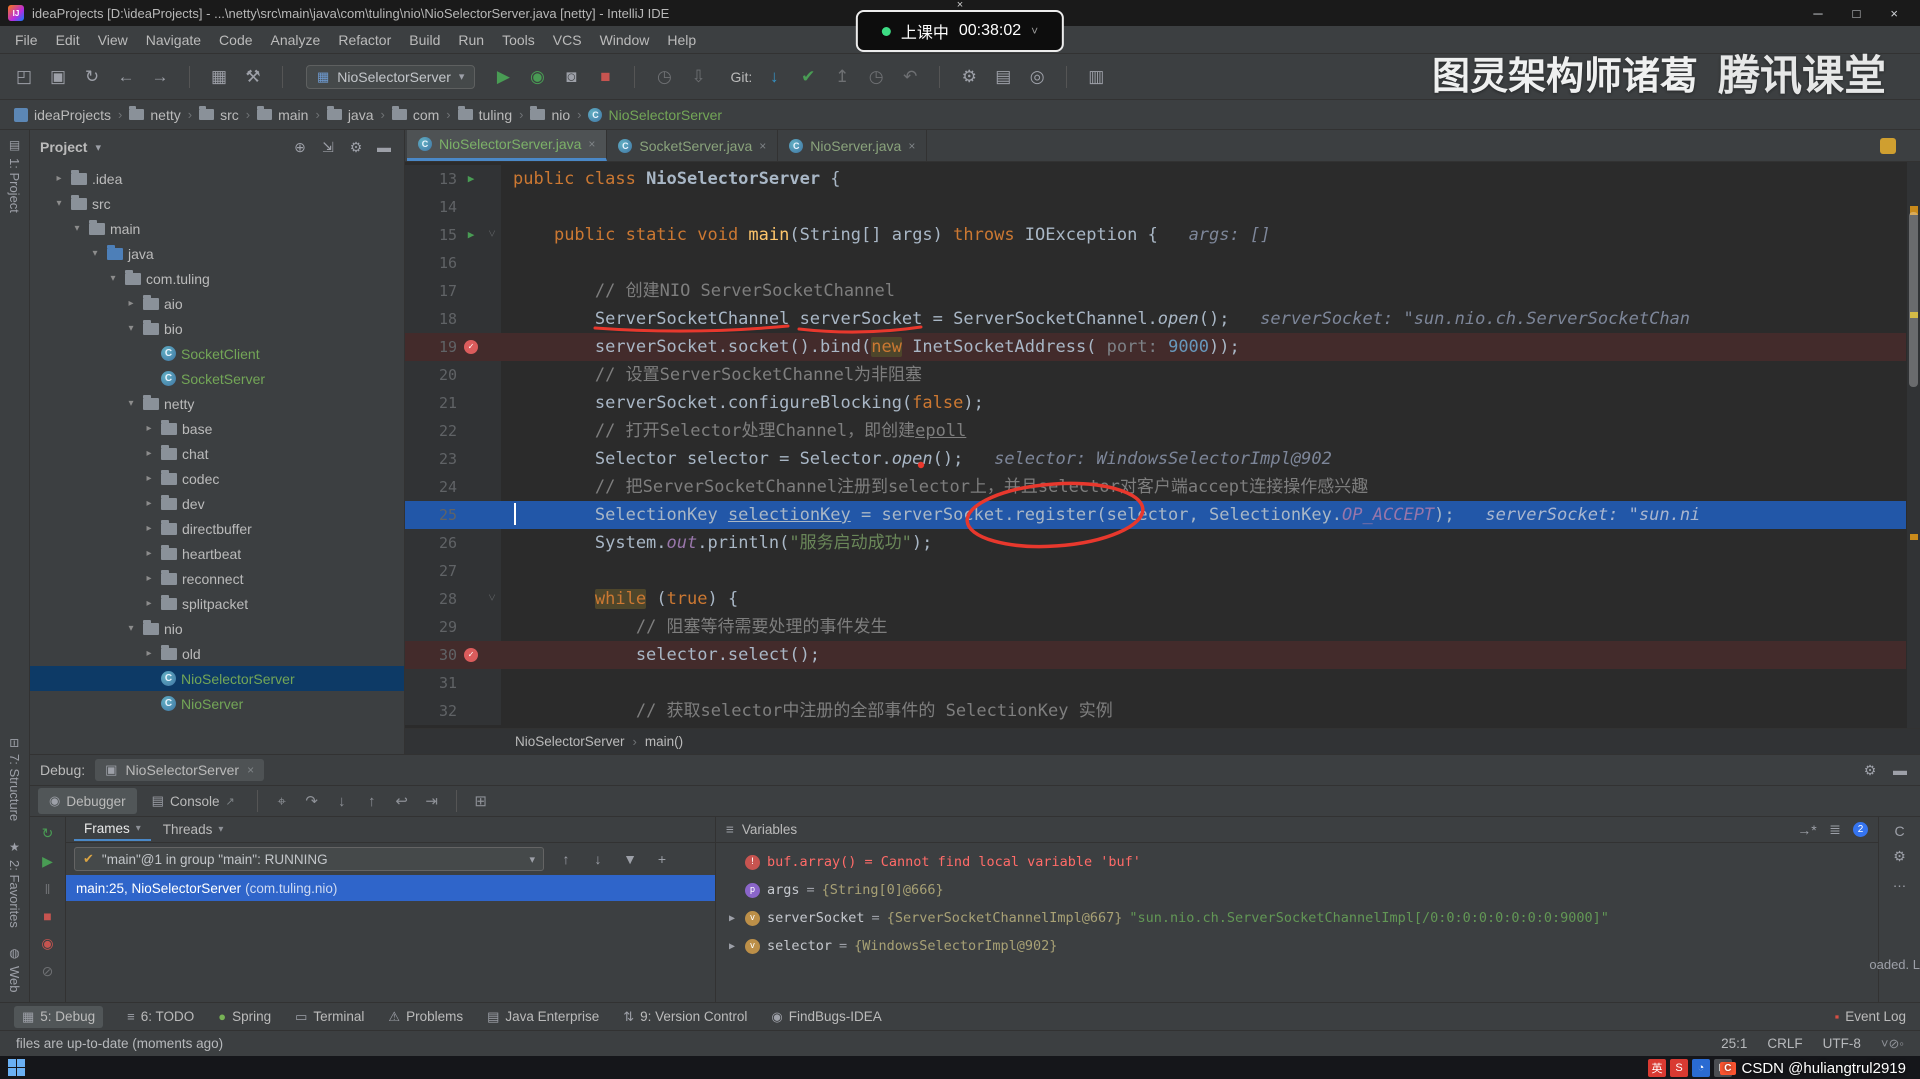  I want to click on prev-frame-icon: ↑, so click(566, 859).